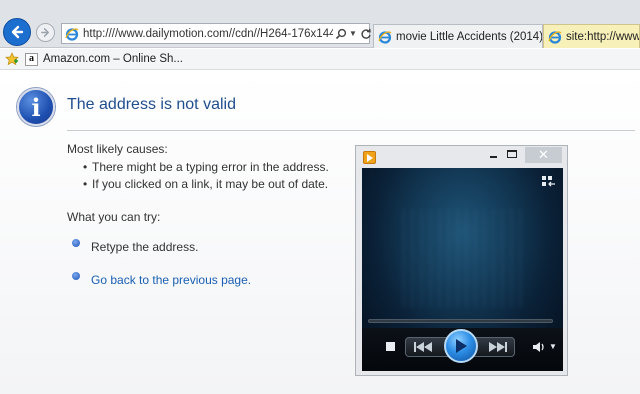 The height and width of the screenshot is (394, 640). I want to click on maximize-button, so click(512, 154).